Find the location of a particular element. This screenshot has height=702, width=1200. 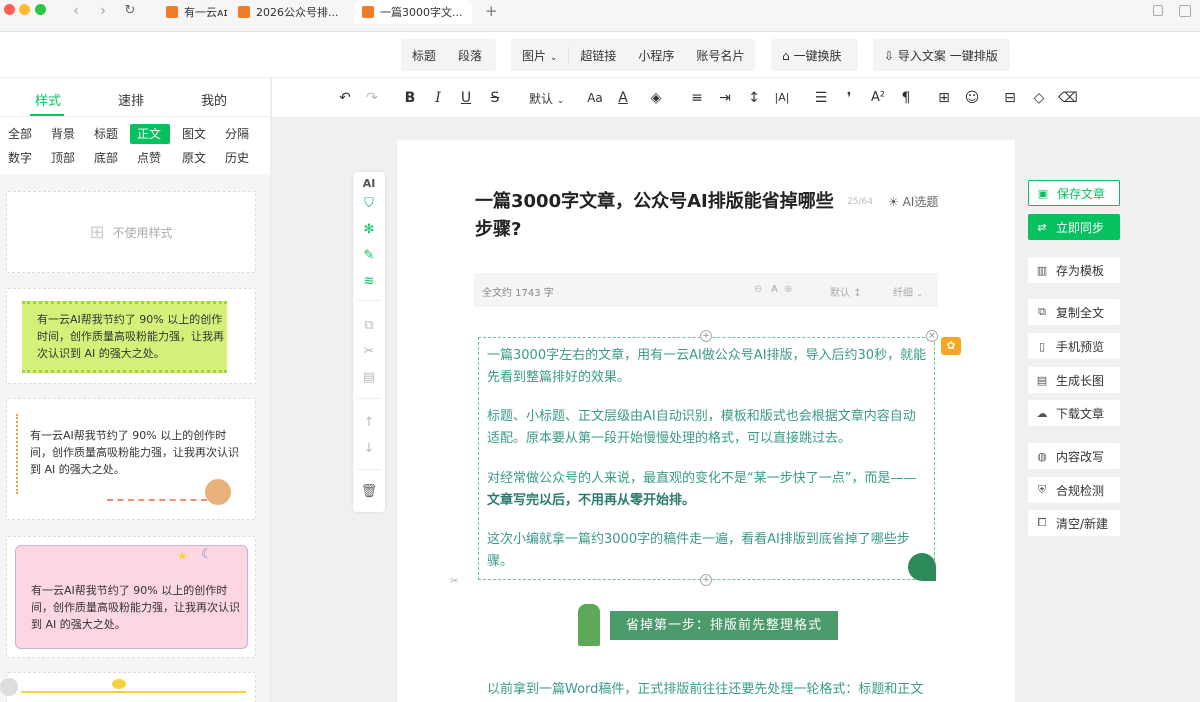

wave-icon: ≋ is located at coordinates (369, 281).